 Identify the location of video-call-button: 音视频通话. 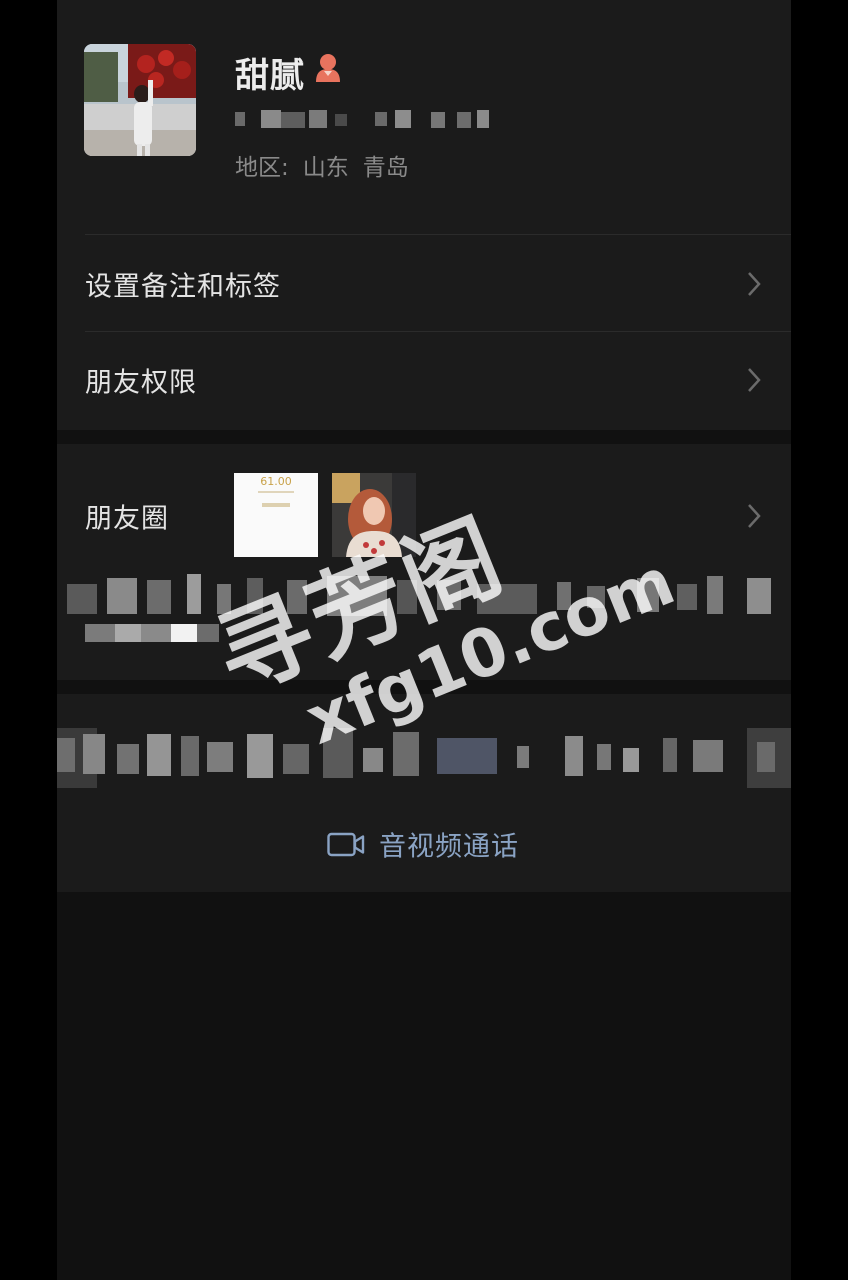
(424, 844).